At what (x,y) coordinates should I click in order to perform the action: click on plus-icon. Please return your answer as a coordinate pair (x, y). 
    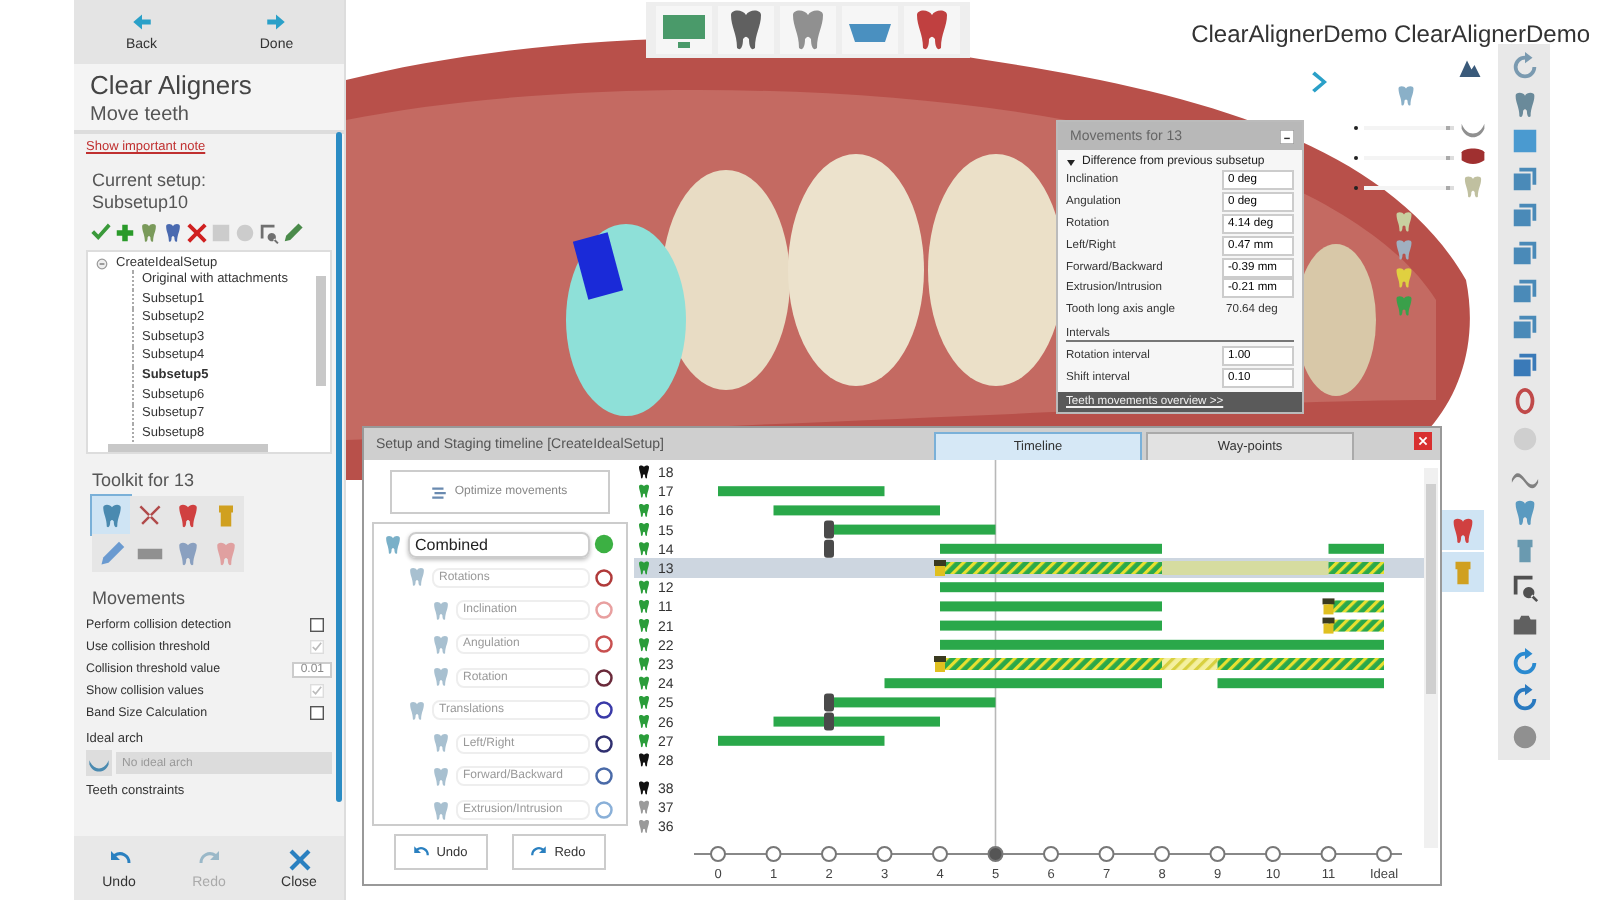
    Looking at the image, I should click on (125, 233).